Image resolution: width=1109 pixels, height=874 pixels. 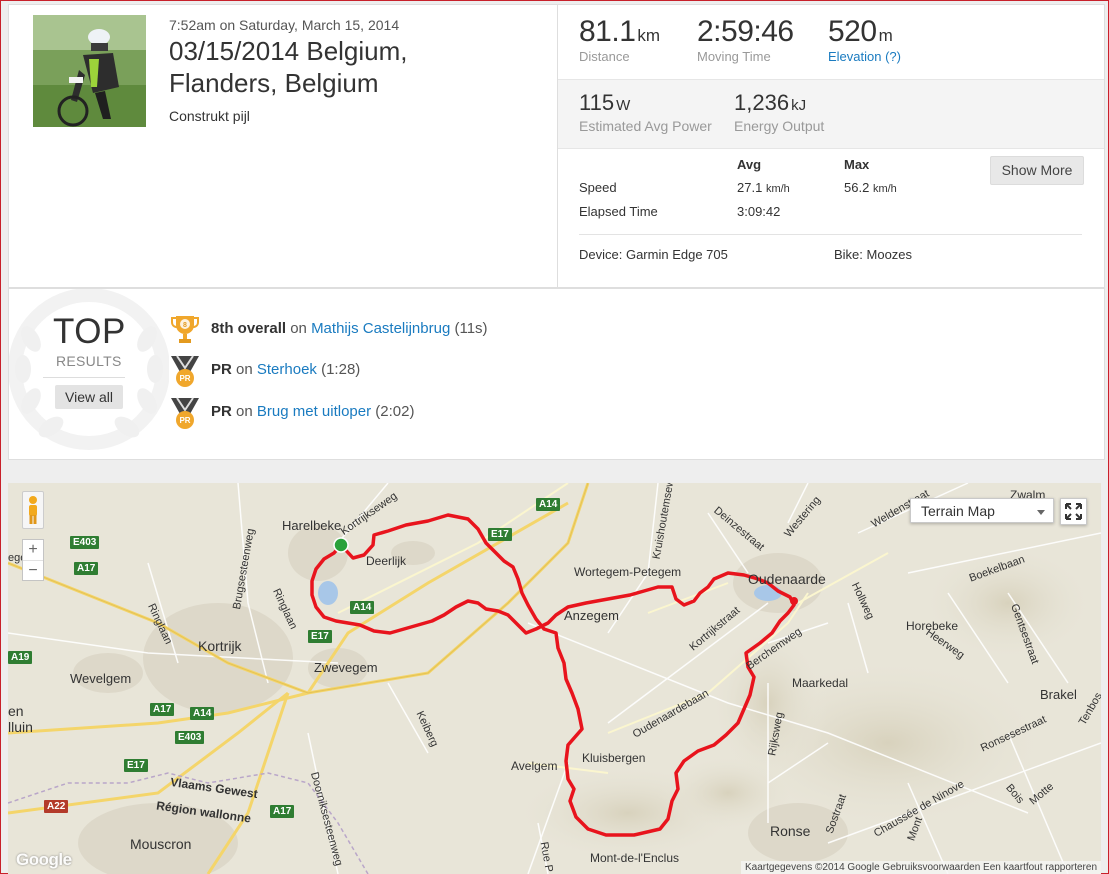 What do you see at coordinates (852, 31) in the screenshot?
I see `elevation-value: 520` at bounding box center [852, 31].